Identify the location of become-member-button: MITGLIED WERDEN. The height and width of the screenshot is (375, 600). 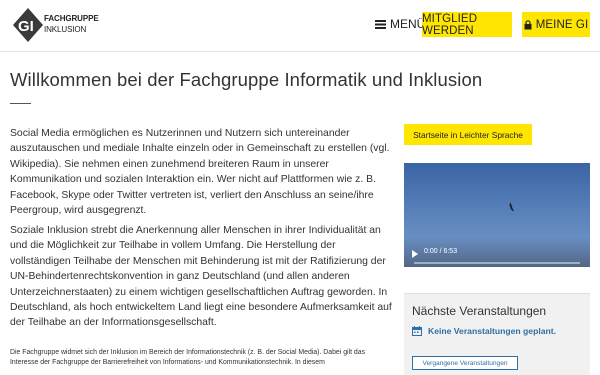
(467, 24).